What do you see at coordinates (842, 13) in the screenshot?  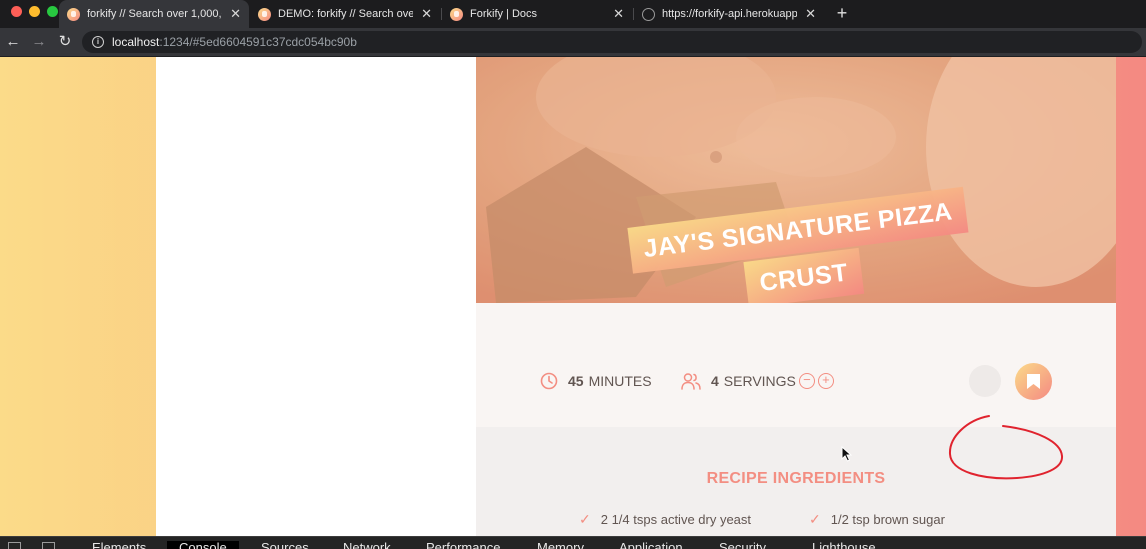 I see `new-tab-button: +` at bounding box center [842, 13].